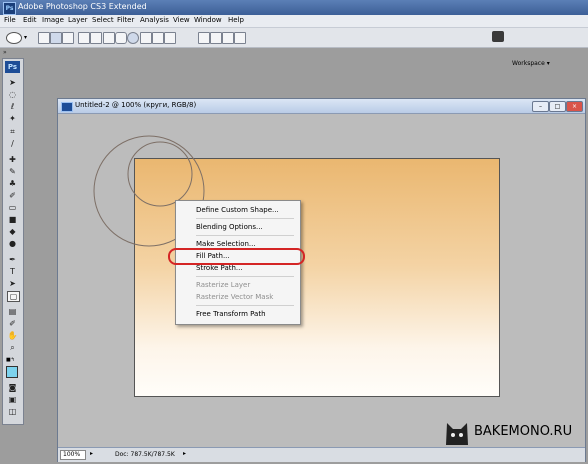 Image resolution: width=588 pixels, height=464 pixels. What do you see at coordinates (208, 20) in the screenshot?
I see `menu-window: Window` at bounding box center [208, 20].